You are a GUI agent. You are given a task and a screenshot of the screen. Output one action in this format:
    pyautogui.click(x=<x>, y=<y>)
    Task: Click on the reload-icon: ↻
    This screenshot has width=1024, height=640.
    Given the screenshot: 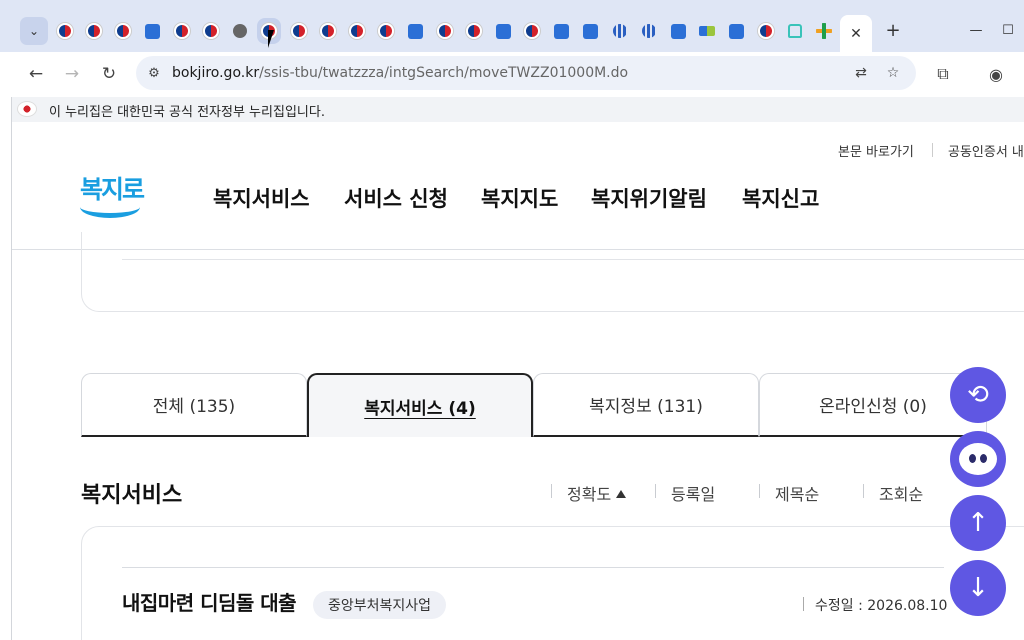 What is the action you would take?
    pyautogui.click(x=109, y=74)
    